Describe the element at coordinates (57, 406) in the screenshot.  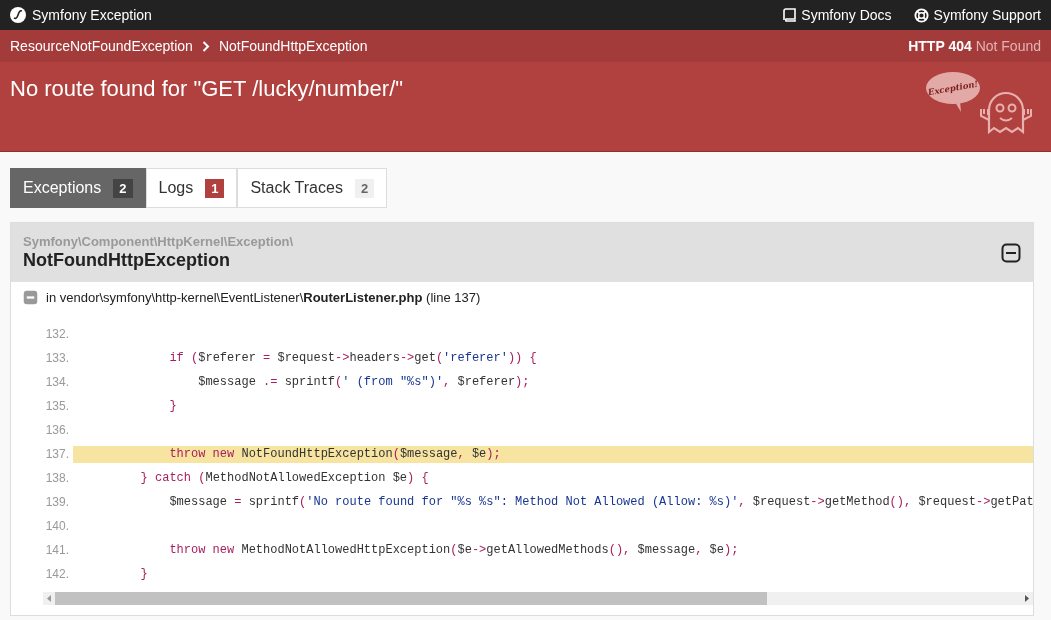
I see `line-number: 135.` at that location.